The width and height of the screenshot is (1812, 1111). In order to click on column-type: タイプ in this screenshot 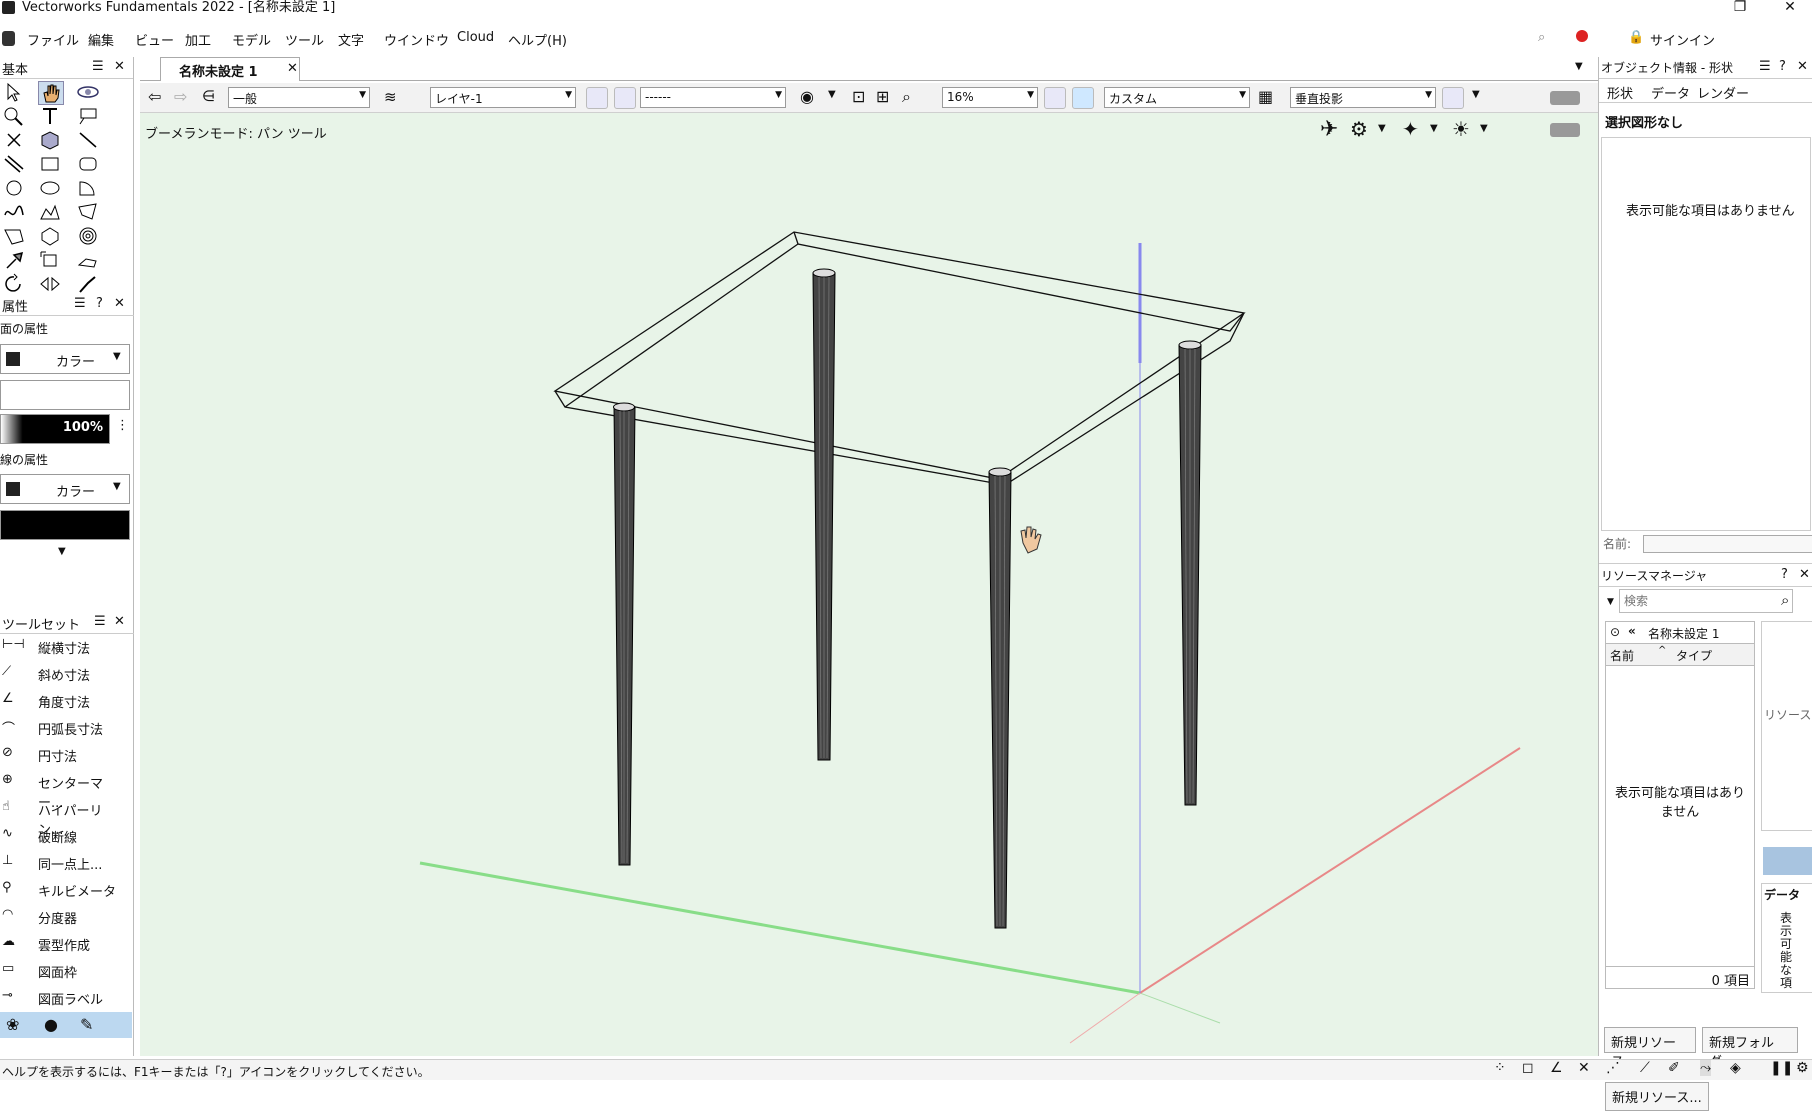, I will do `click(1694, 655)`.